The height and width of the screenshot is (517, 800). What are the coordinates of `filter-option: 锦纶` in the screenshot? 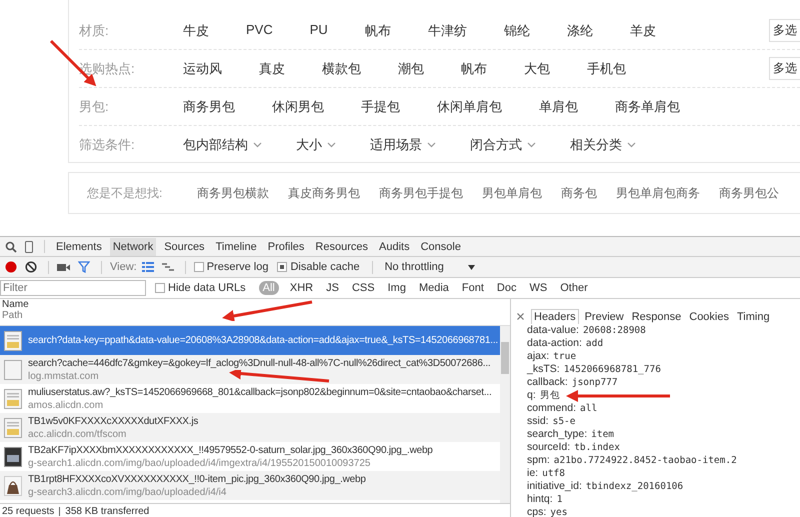 It's located at (517, 31).